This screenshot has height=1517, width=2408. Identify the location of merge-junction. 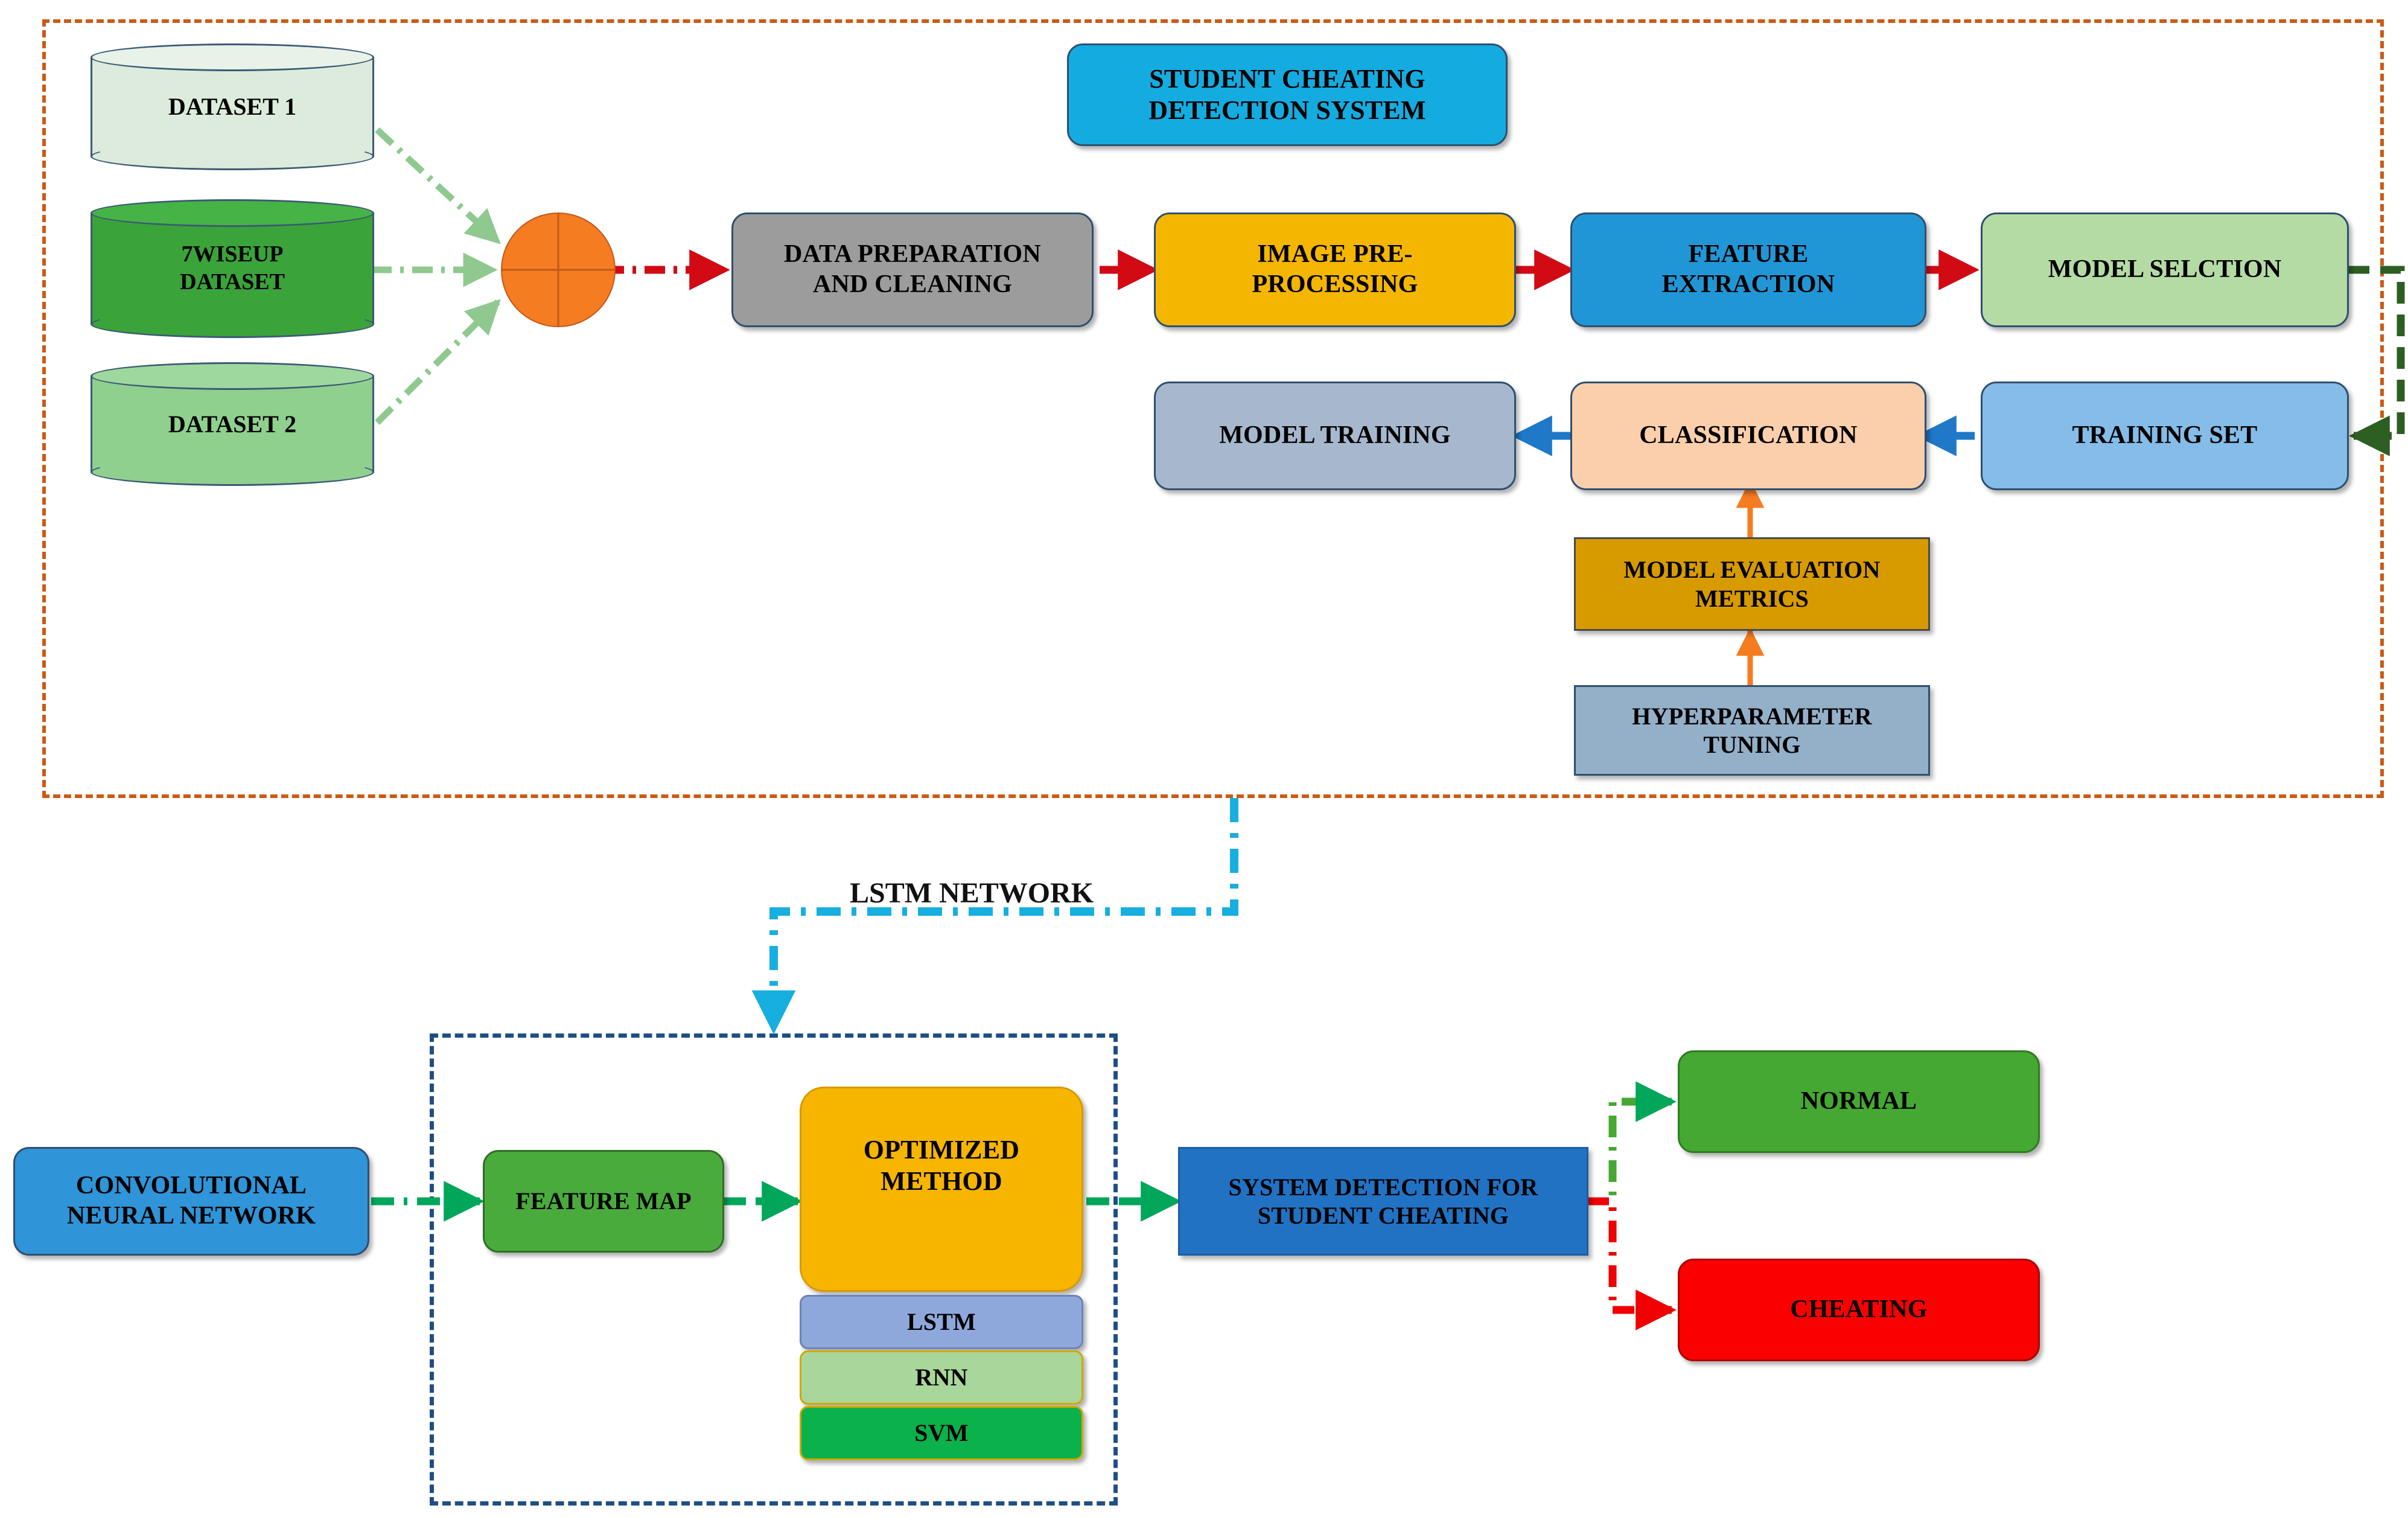
(558, 269).